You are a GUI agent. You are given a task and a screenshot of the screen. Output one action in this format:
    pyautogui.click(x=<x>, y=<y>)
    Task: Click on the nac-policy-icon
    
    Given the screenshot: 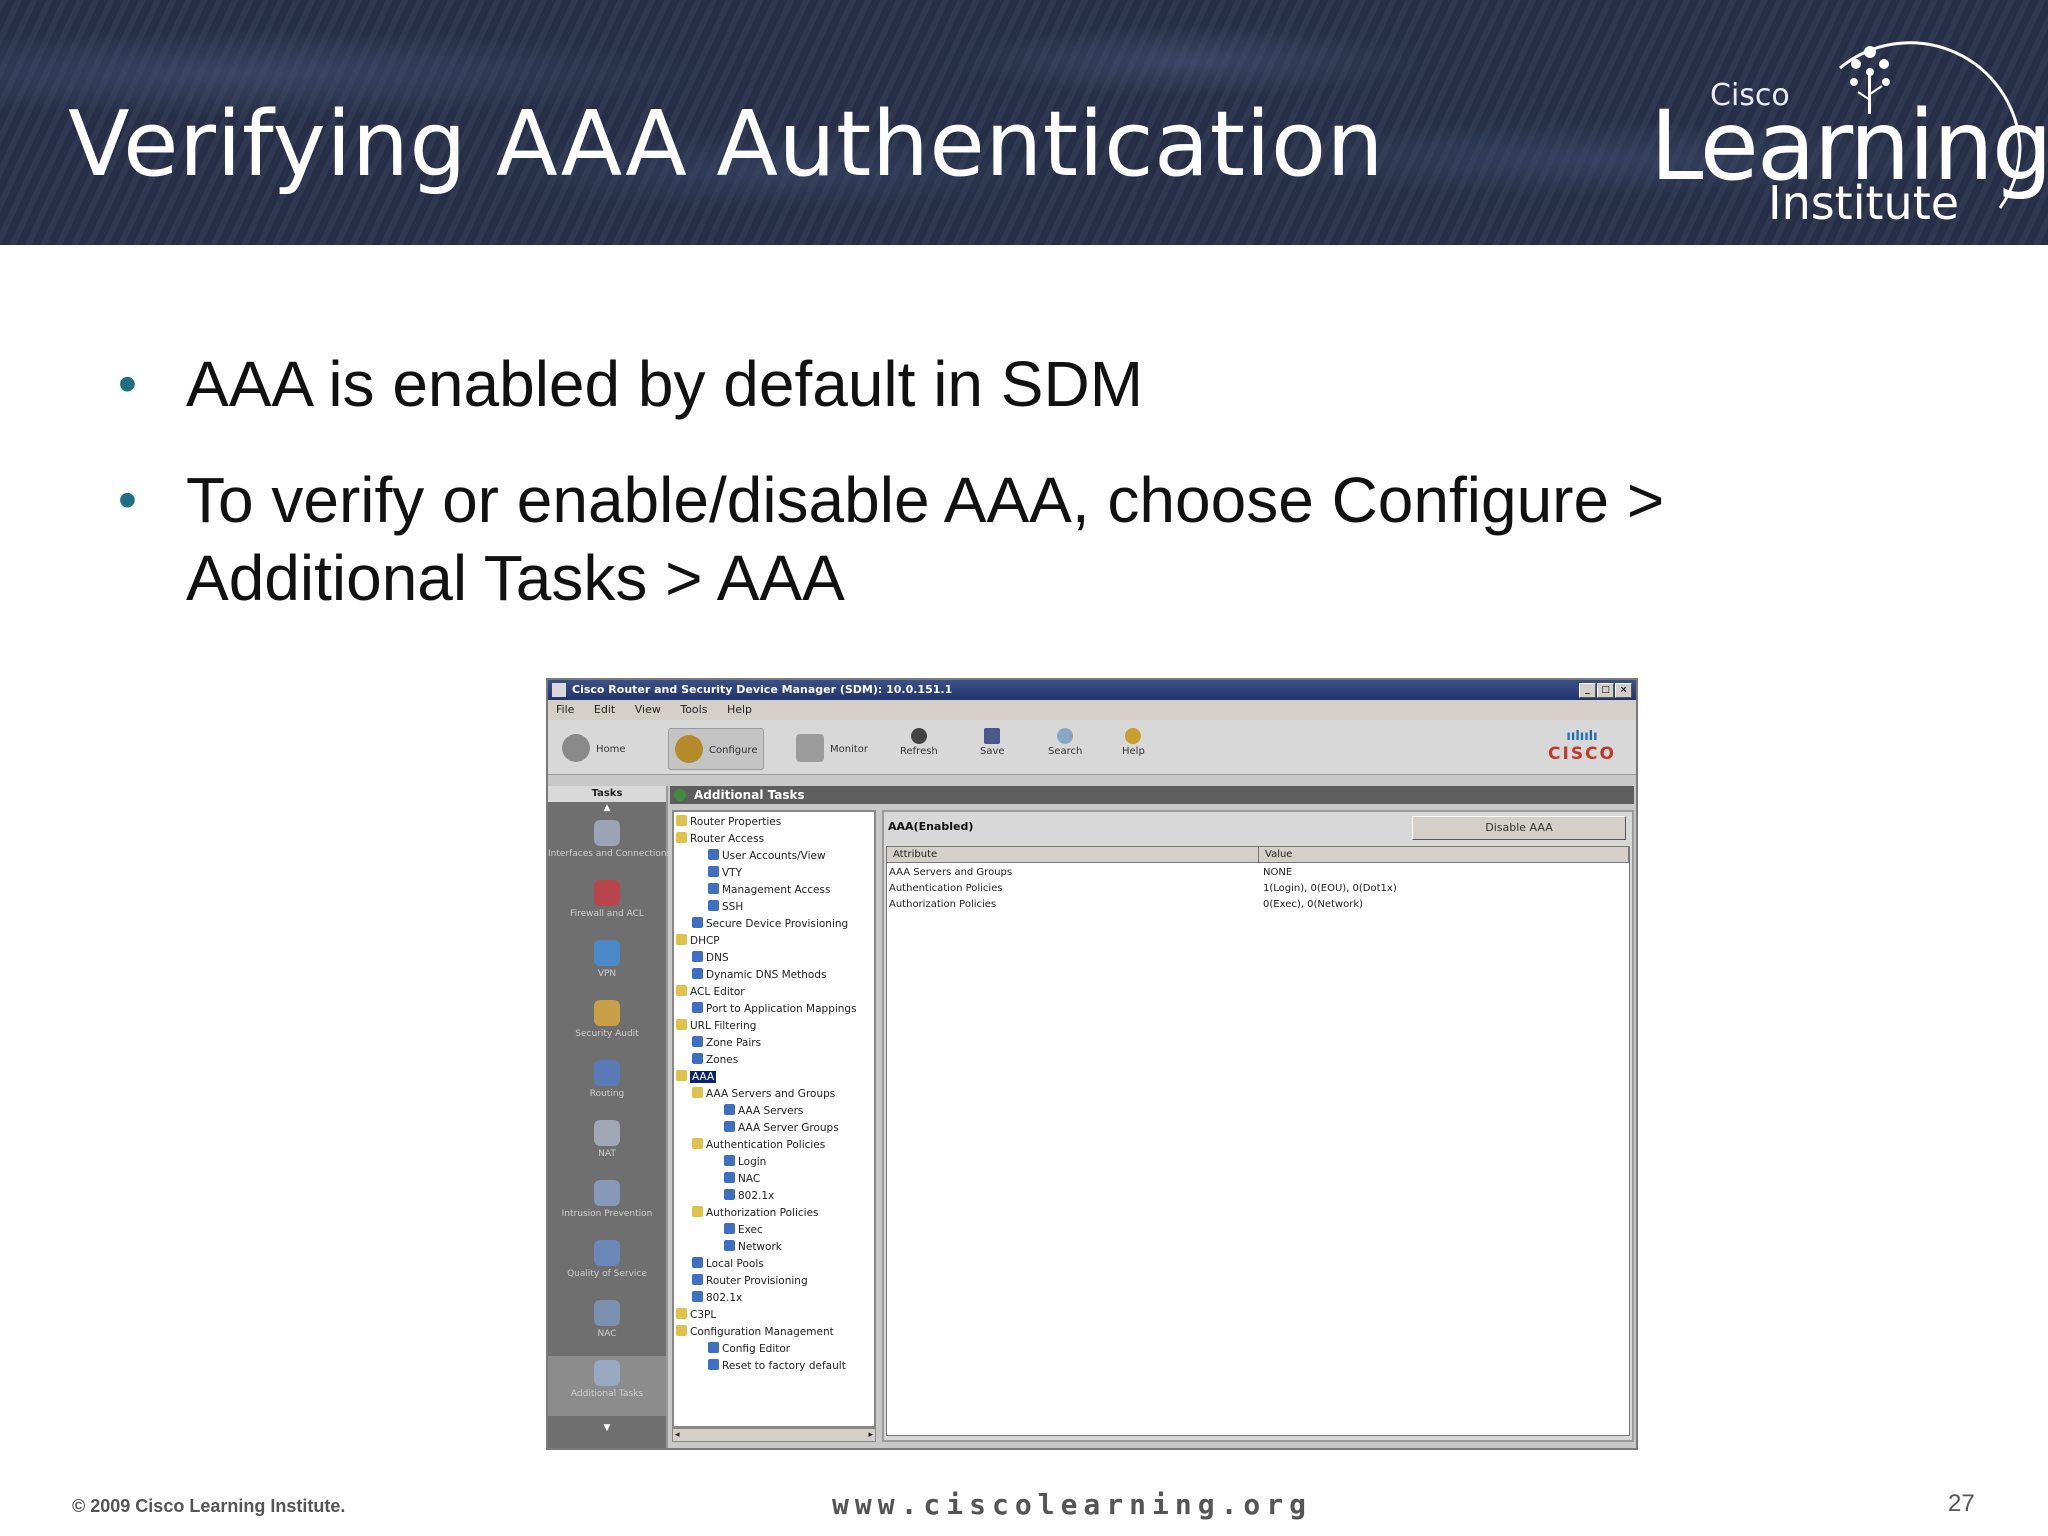 What is the action you would take?
    pyautogui.click(x=729, y=1177)
    